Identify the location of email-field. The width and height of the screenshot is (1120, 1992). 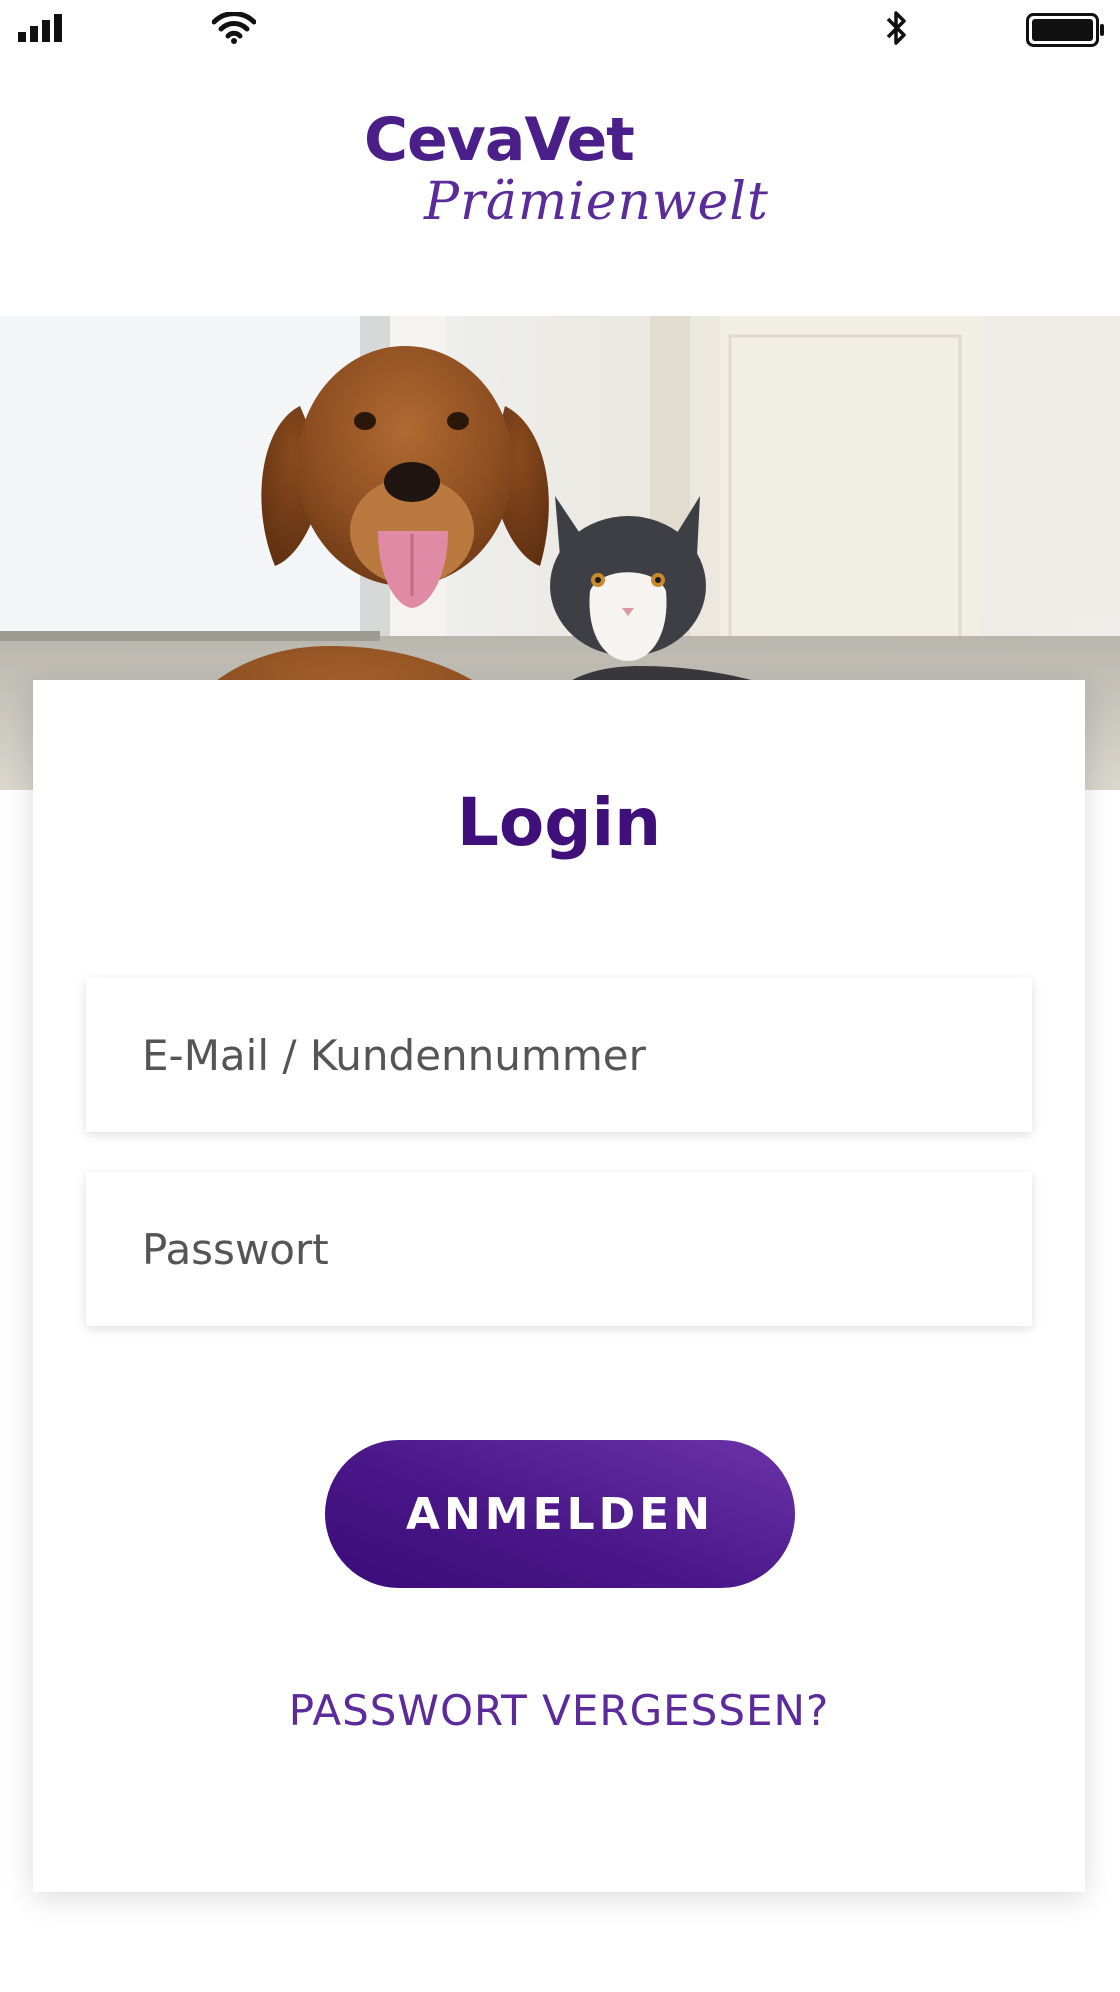
(559, 1055).